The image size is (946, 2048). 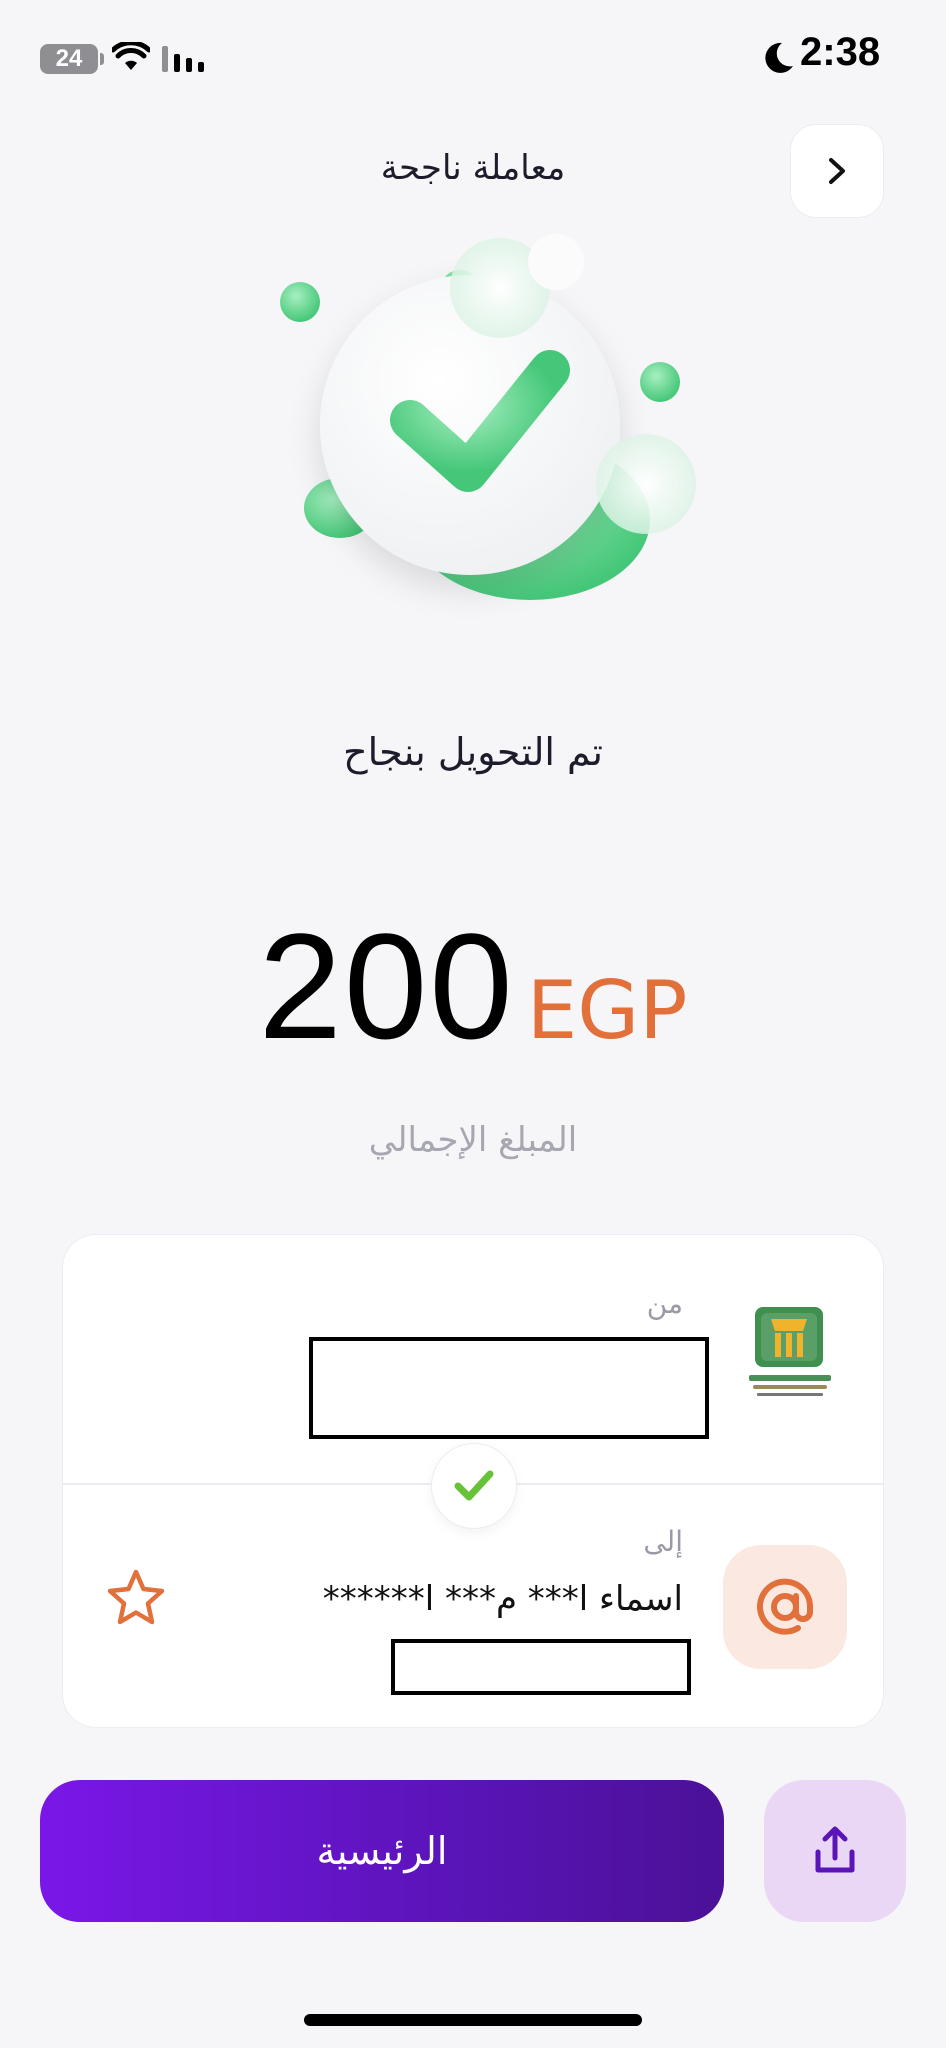 I want to click on bank-logo-icon, so click(x=790, y=1351).